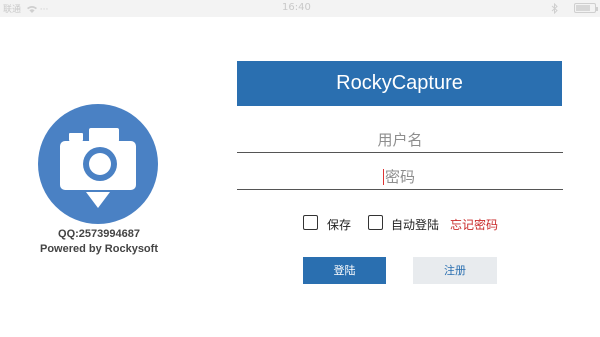  I want to click on login-button: 登陆, so click(344, 270).